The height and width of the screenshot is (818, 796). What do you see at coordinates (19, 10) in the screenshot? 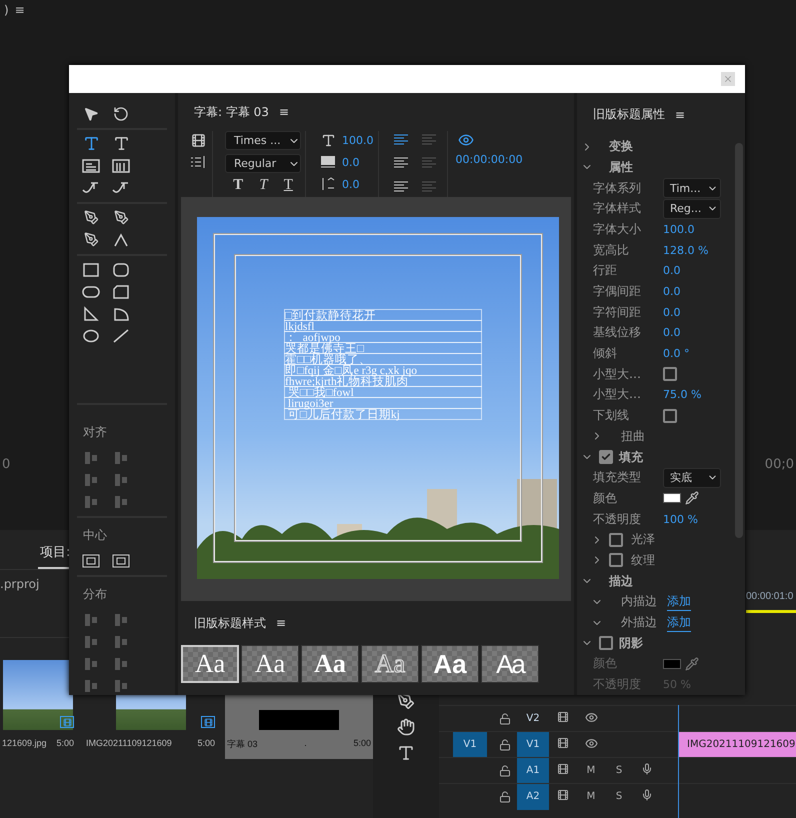
I see `menu-text: ≡` at bounding box center [19, 10].